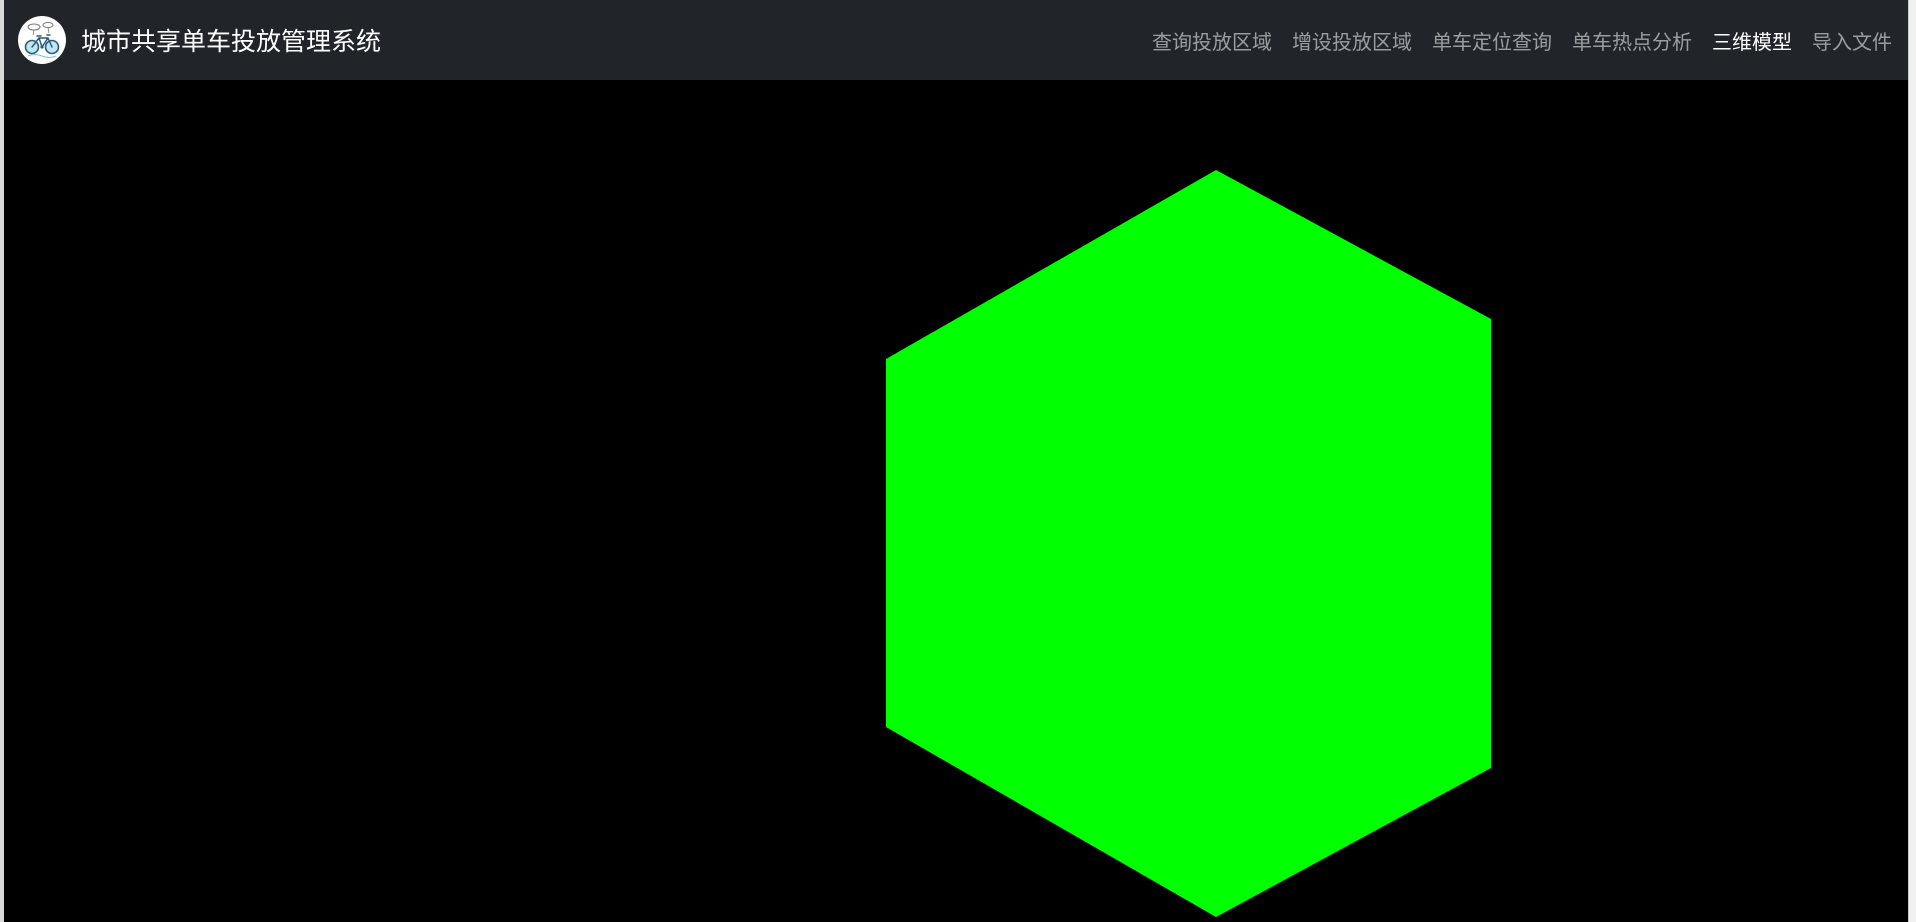  I want to click on app-title: 城市共享单车投放管理系统, so click(231, 41).